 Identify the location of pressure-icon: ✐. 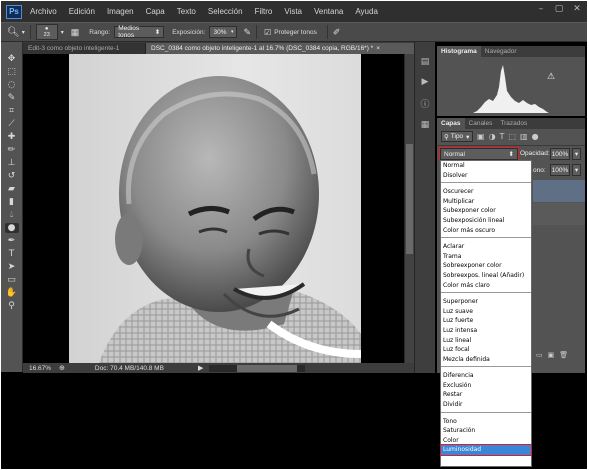
(337, 32).